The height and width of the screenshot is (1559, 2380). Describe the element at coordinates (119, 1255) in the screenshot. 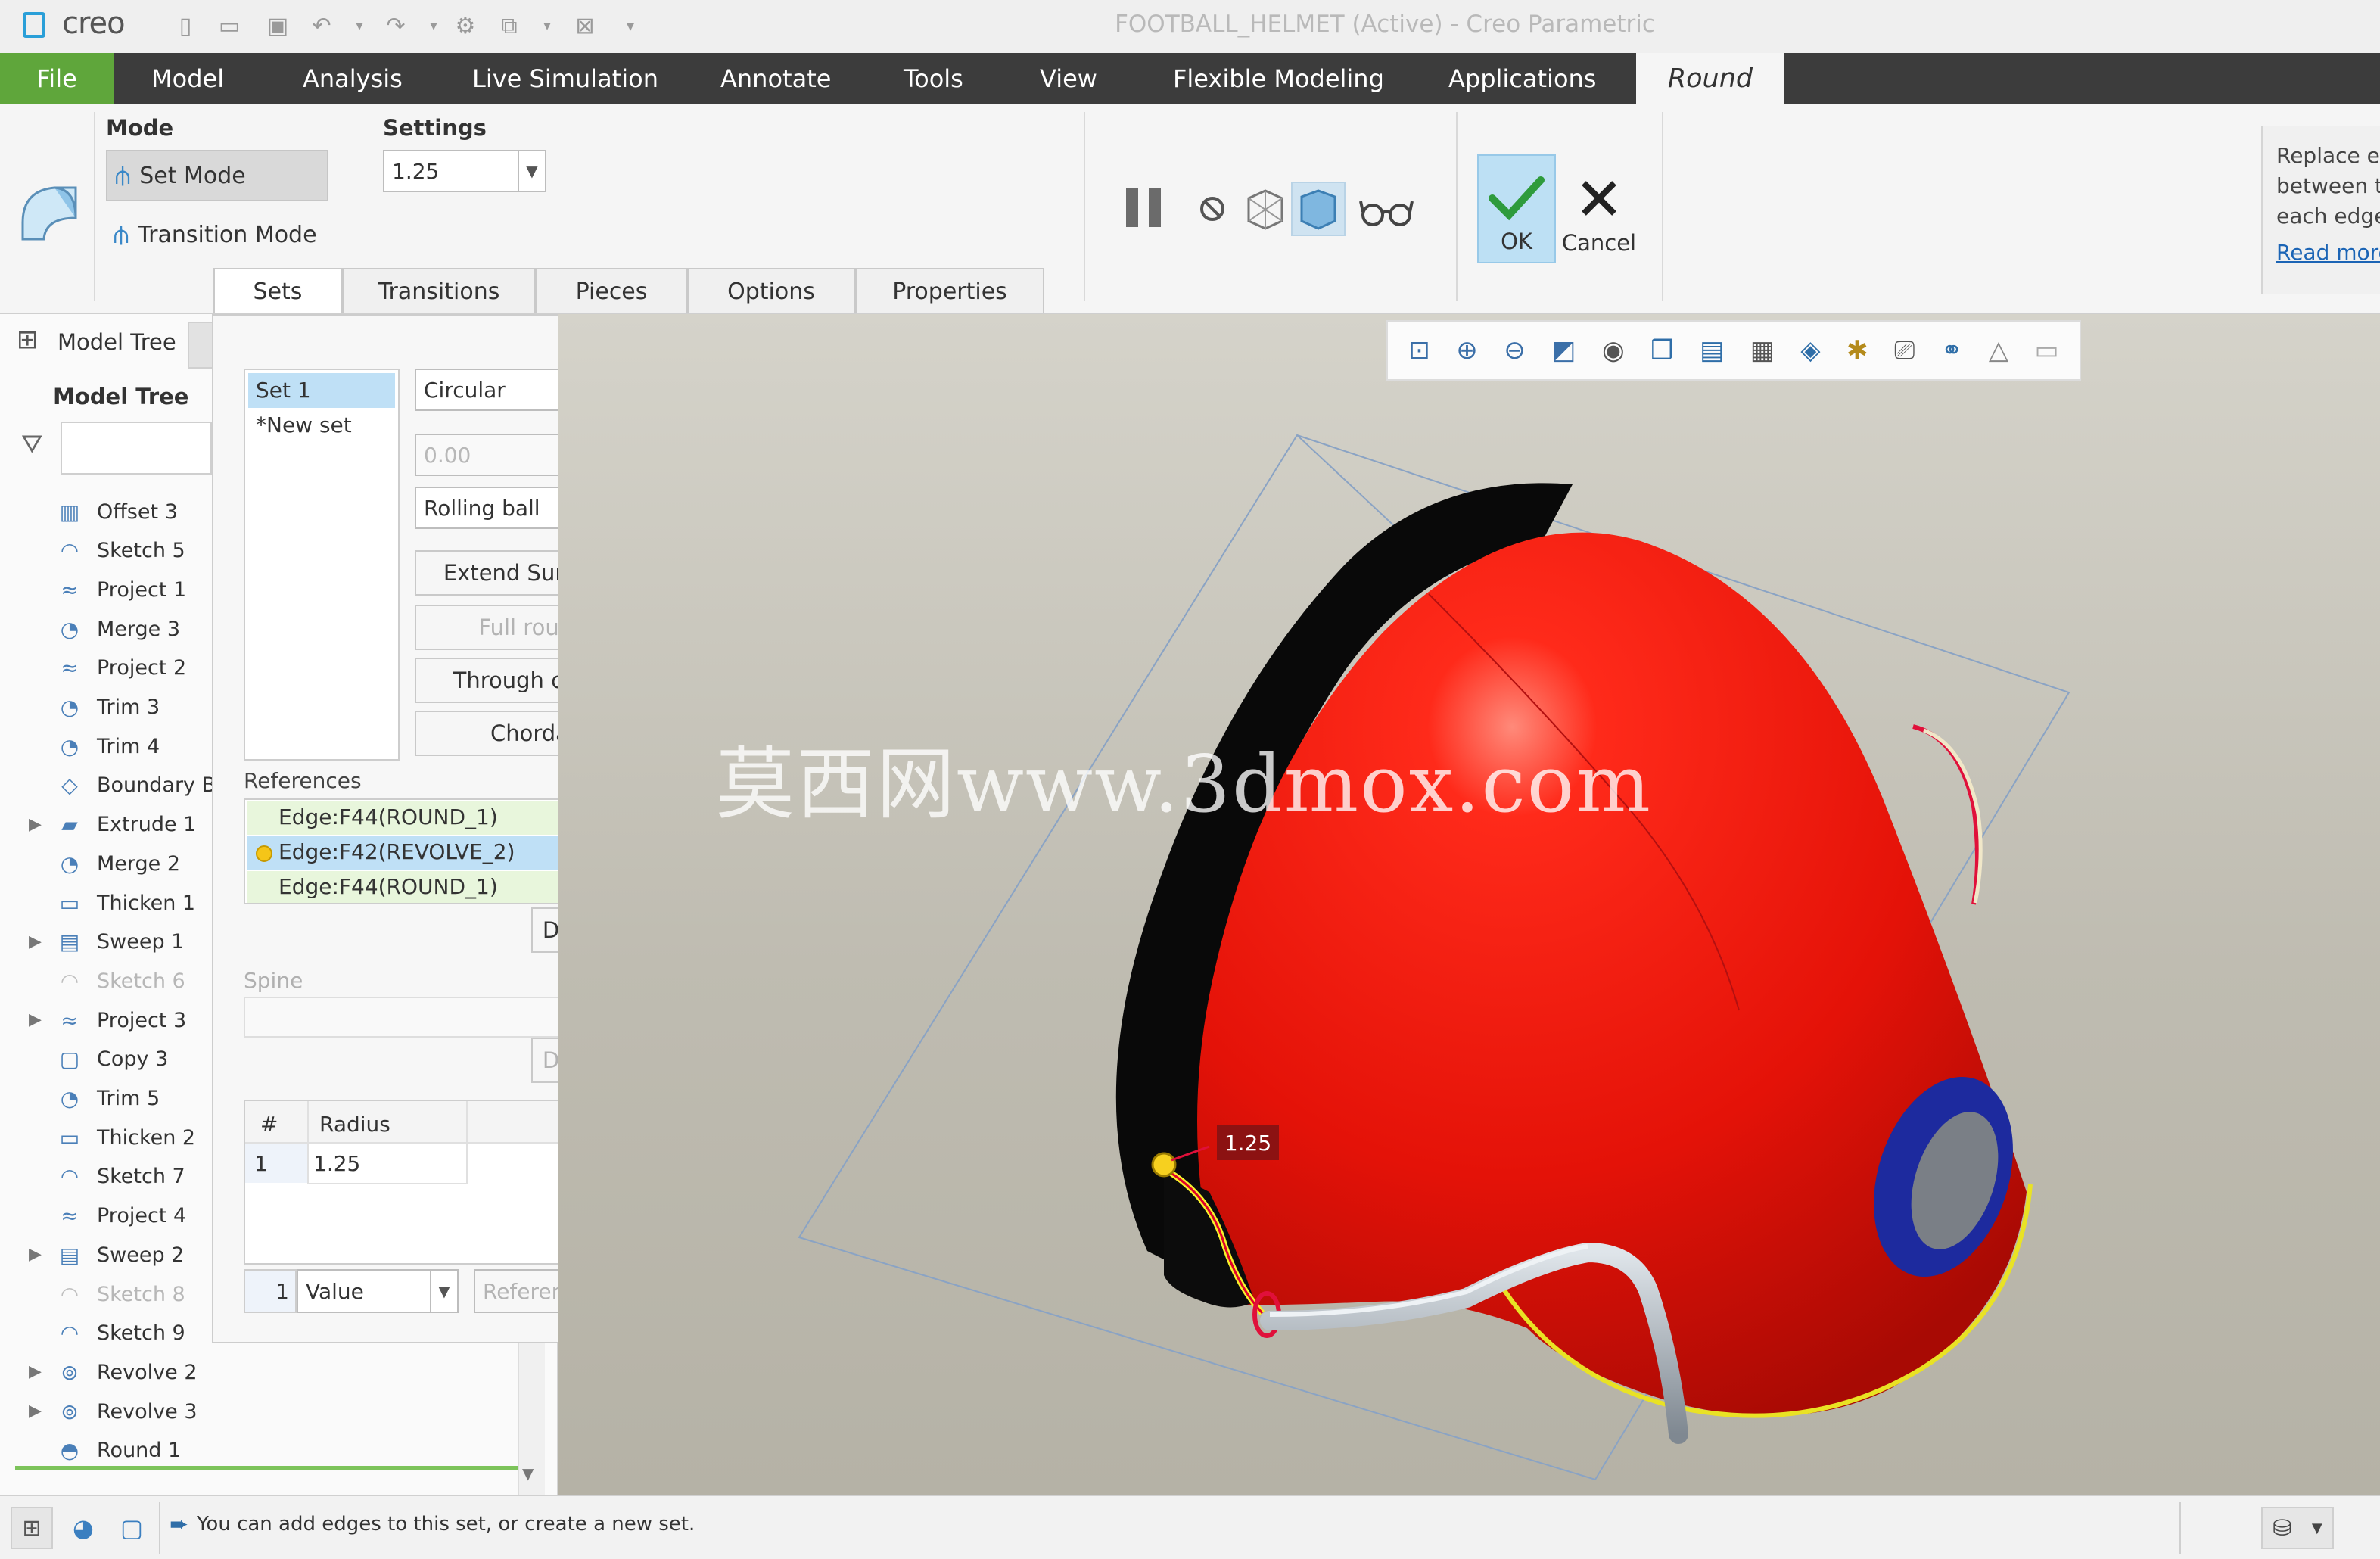

I see `tree-item: ▤ Sweep 2` at that location.